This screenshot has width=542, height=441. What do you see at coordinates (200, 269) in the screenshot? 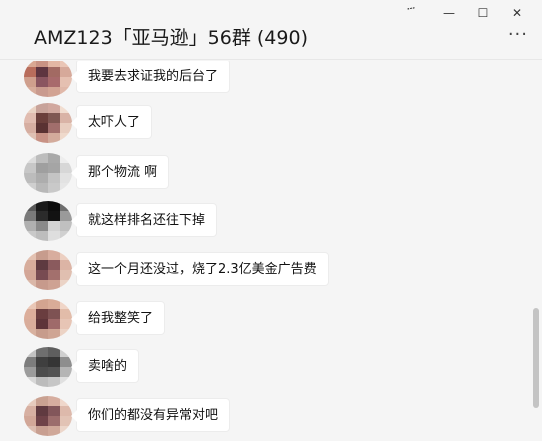
I see `message-bubble: 这一个月还没过，烧了2.3亿美金广告费` at bounding box center [200, 269].